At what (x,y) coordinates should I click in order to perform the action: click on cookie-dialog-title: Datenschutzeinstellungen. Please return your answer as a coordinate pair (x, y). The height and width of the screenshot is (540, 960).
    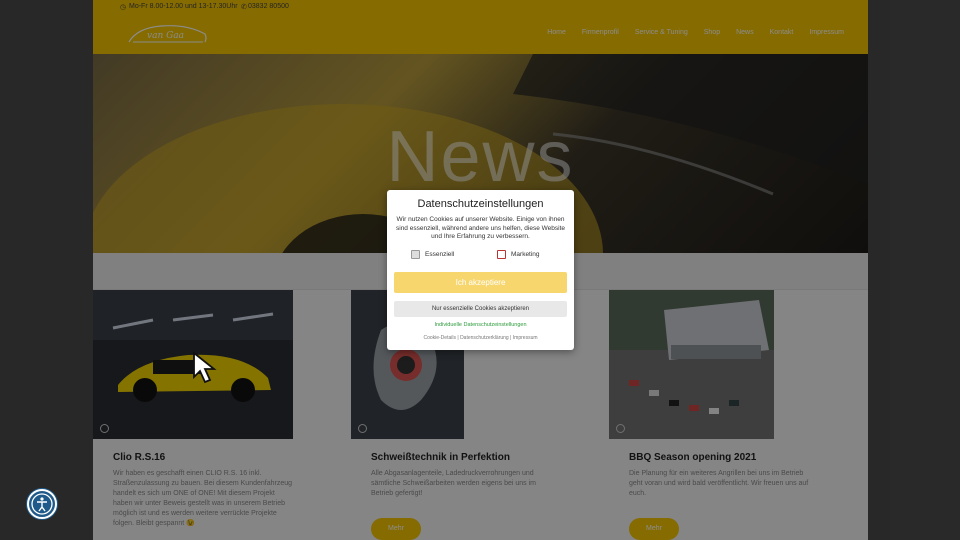
    Looking at the image, I should click on (480, 204).